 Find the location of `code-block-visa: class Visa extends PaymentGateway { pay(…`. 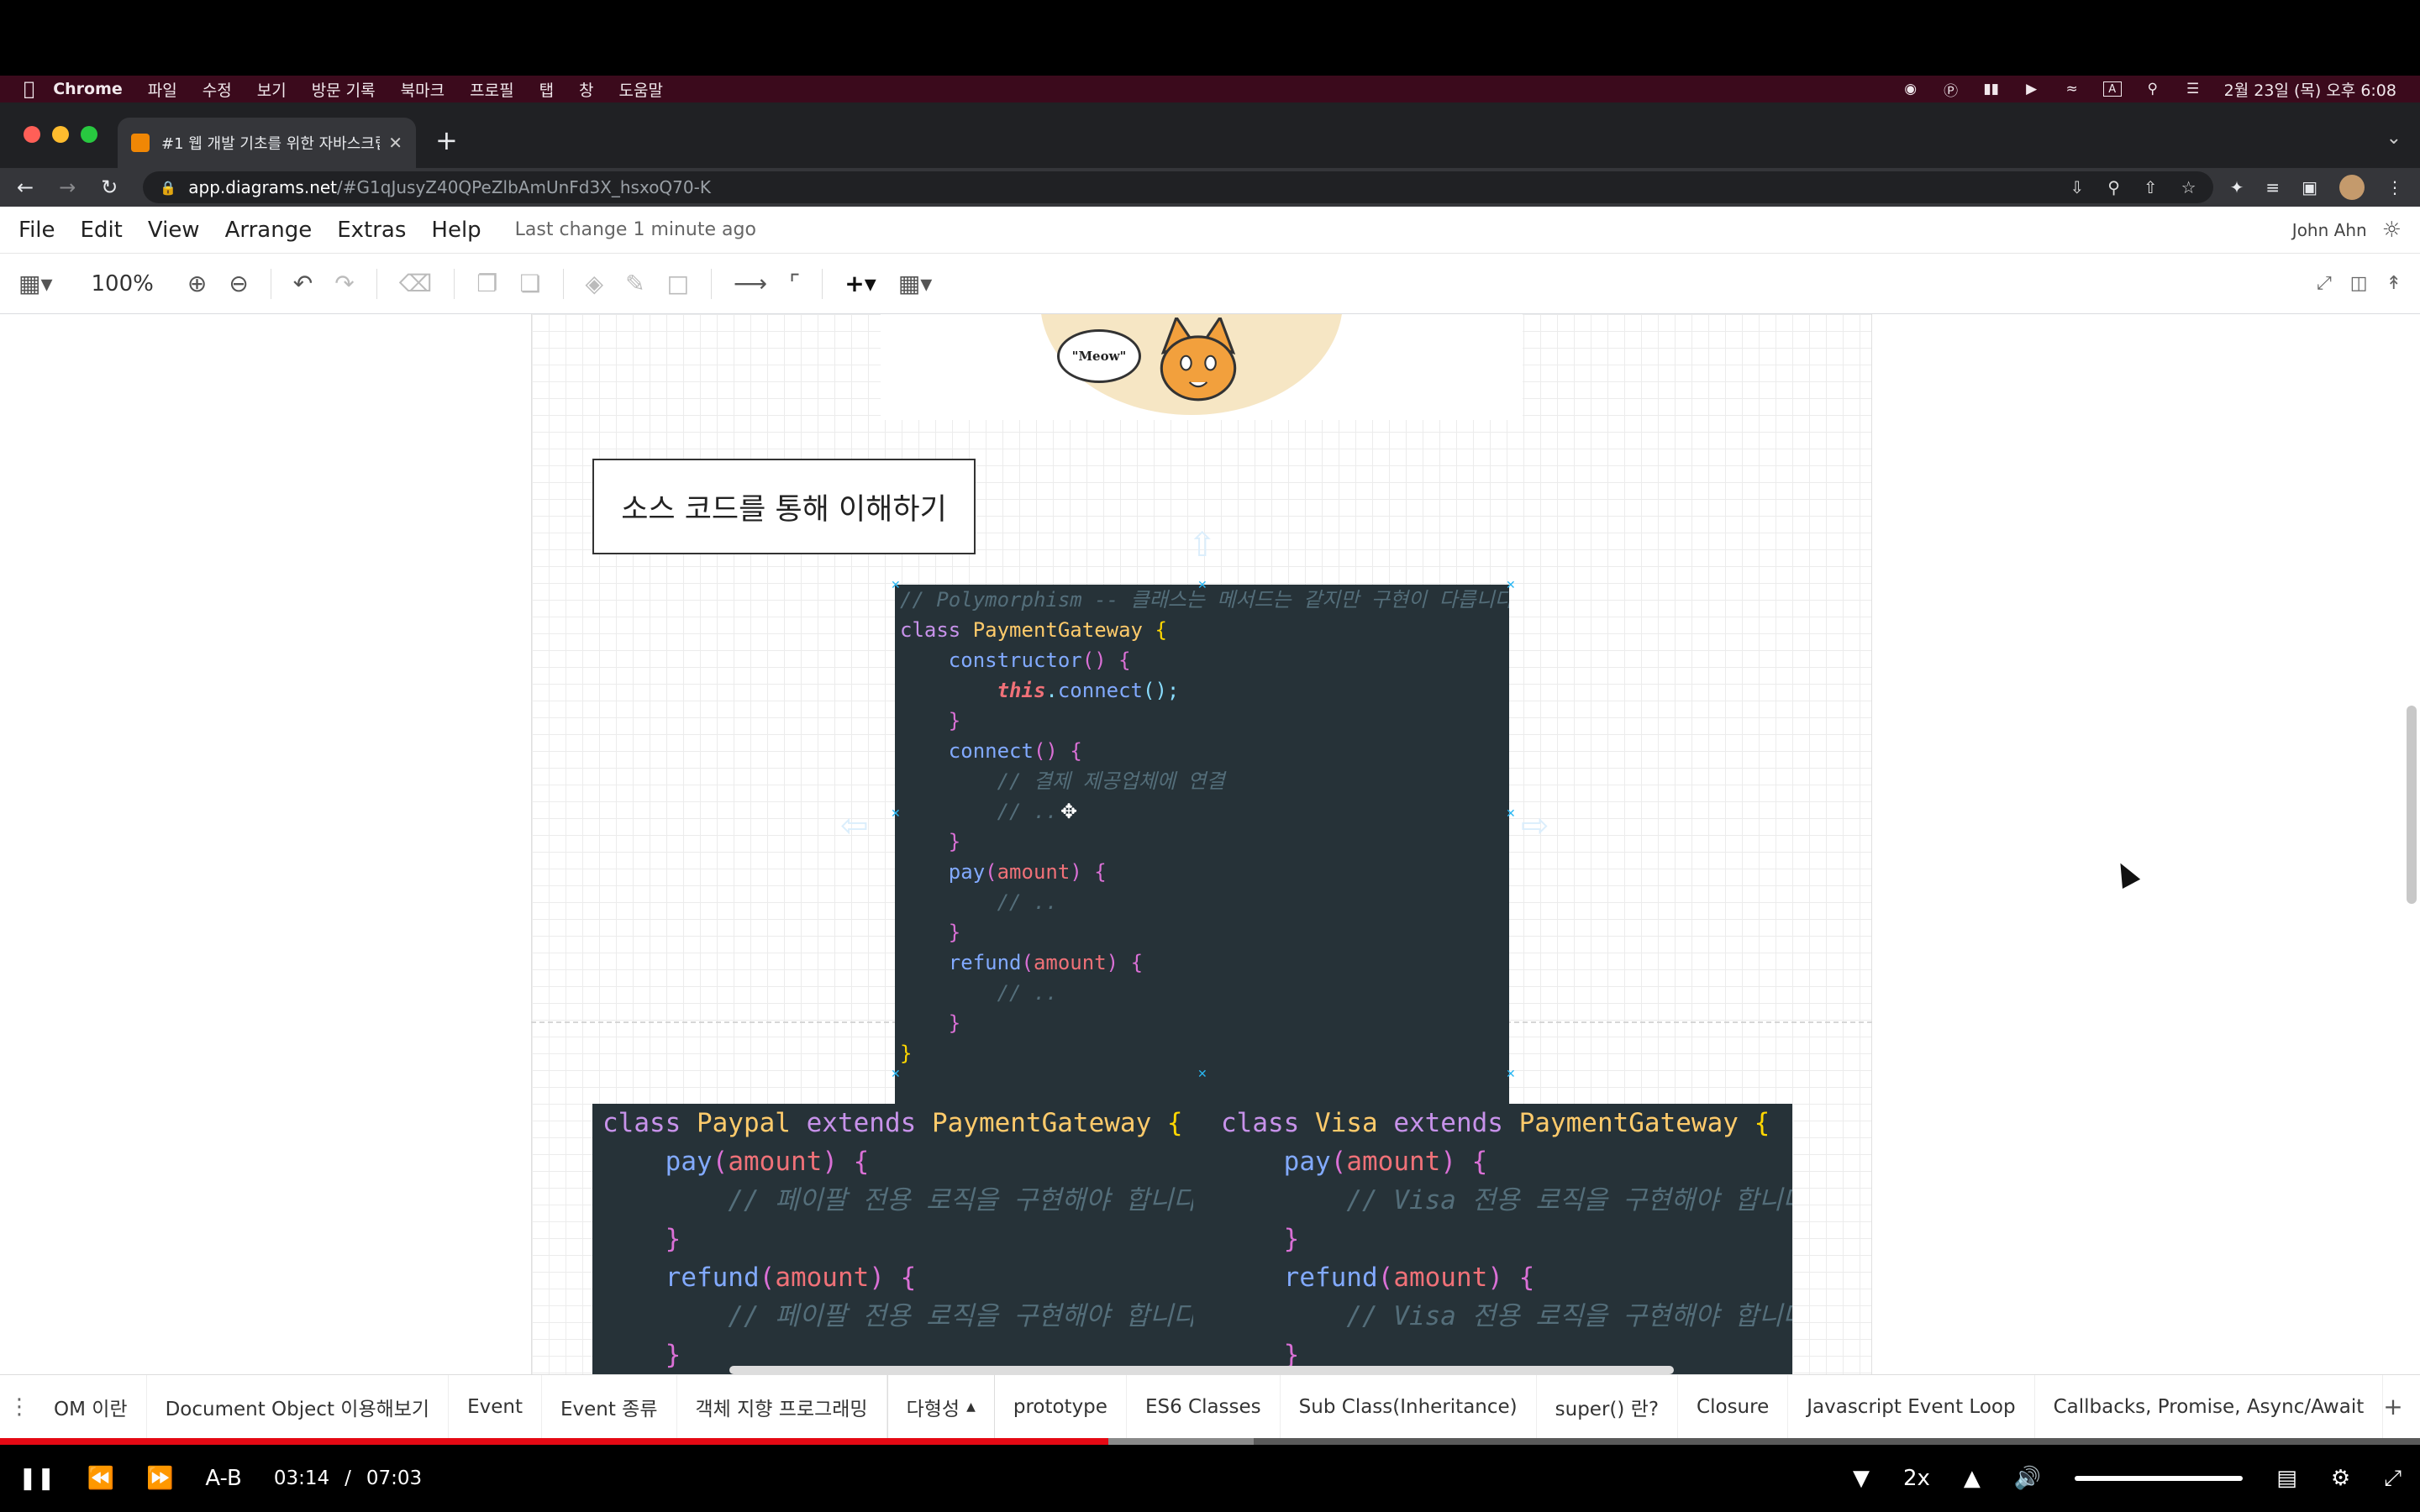

code-block-visa: class Visa extends PaymentGateway { pay(… is located at coordinates (1503, 1239).